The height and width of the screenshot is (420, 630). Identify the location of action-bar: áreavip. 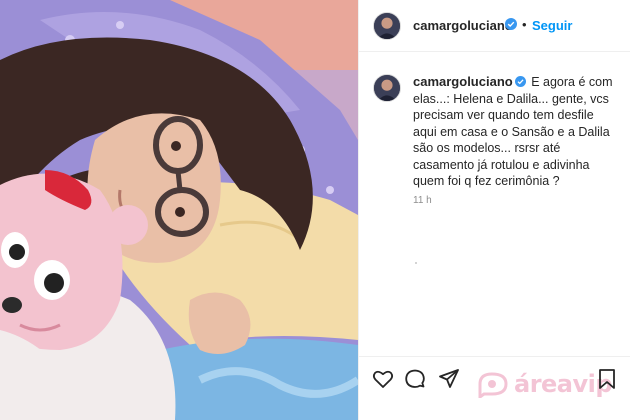
(494, 388).